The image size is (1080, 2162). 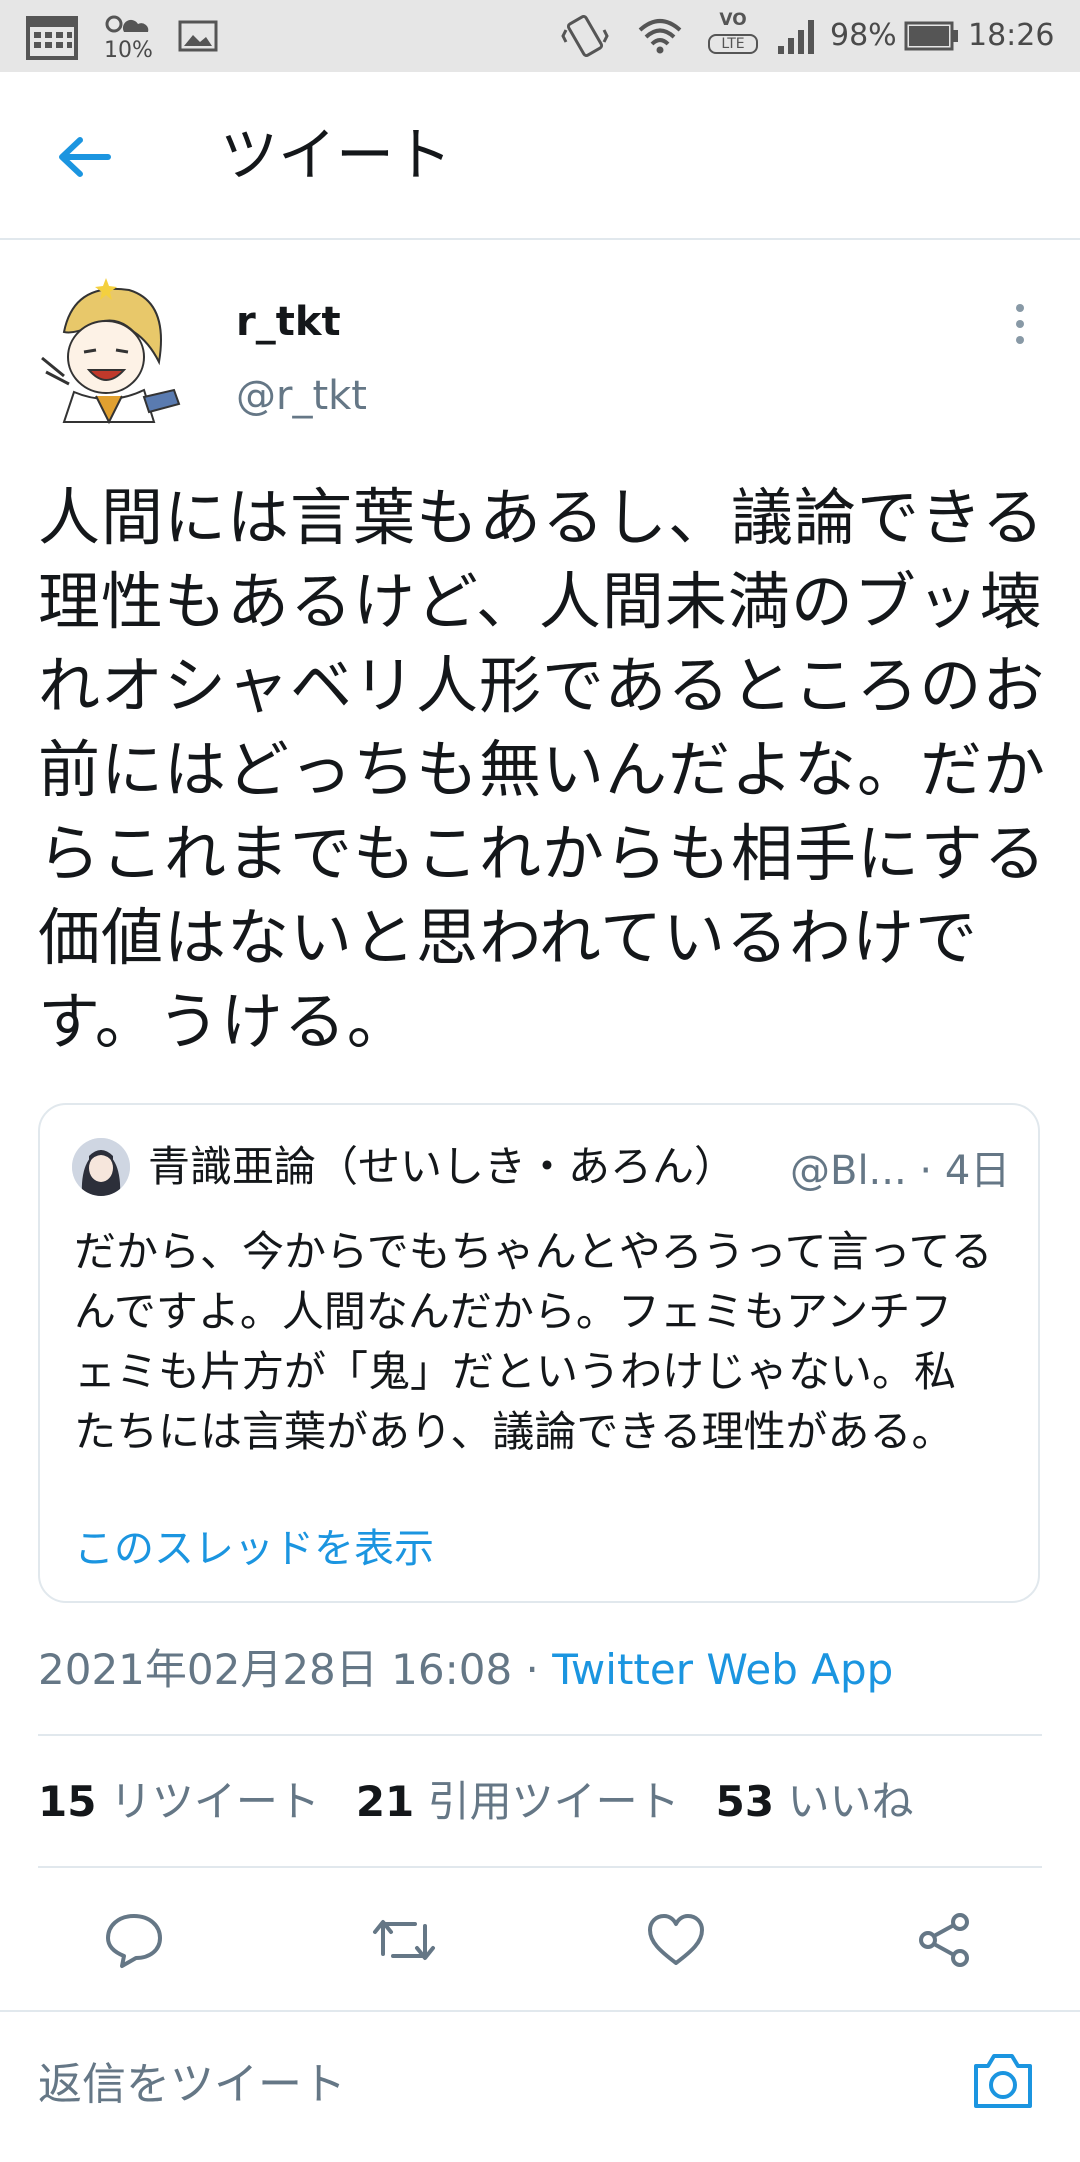 I want to click on likes-stat: 53 いいね, so click(x=815, y=1801).